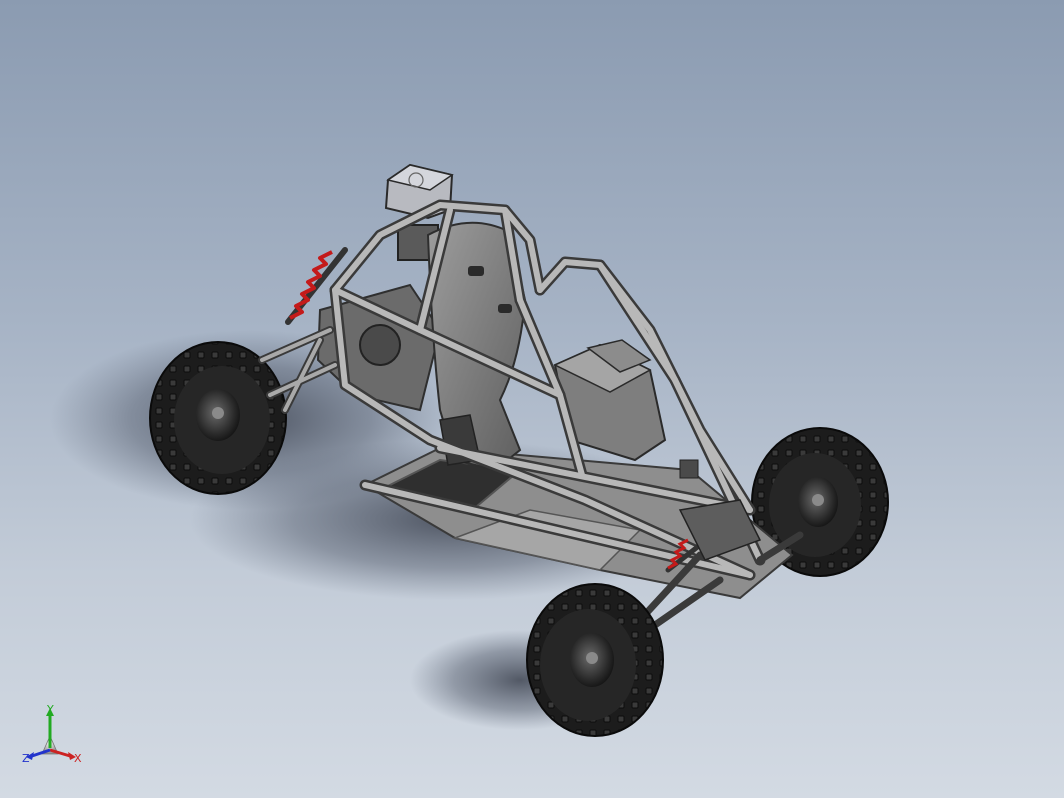  I want to click on wheel-front-left, so click(595, 660).